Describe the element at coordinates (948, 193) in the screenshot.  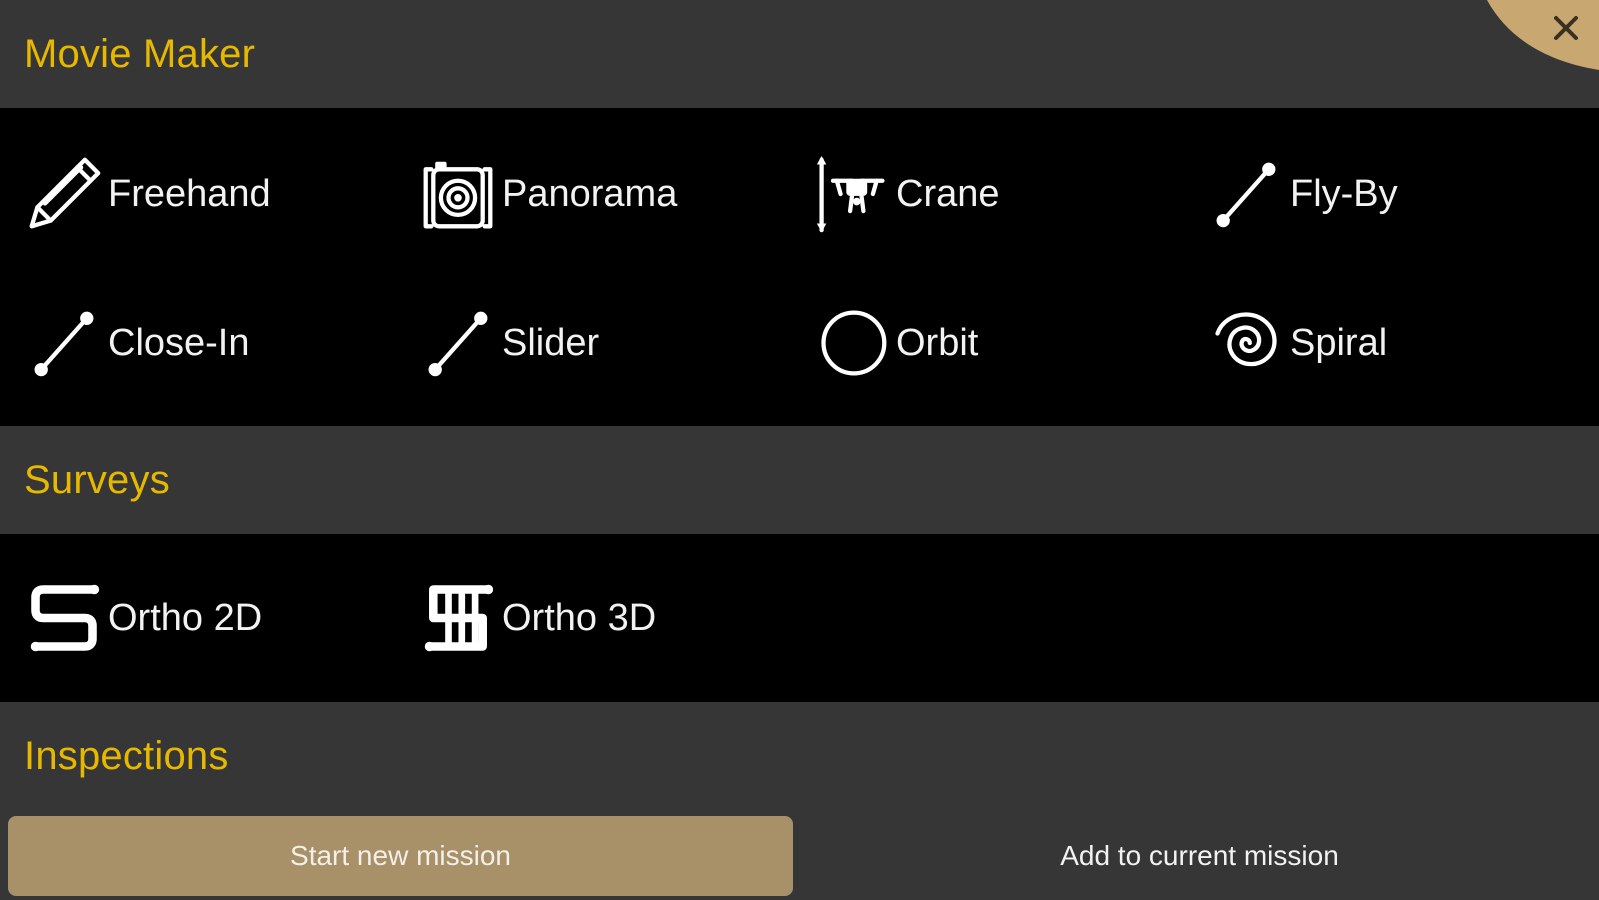
I see `crane-label: Crane` at that location.